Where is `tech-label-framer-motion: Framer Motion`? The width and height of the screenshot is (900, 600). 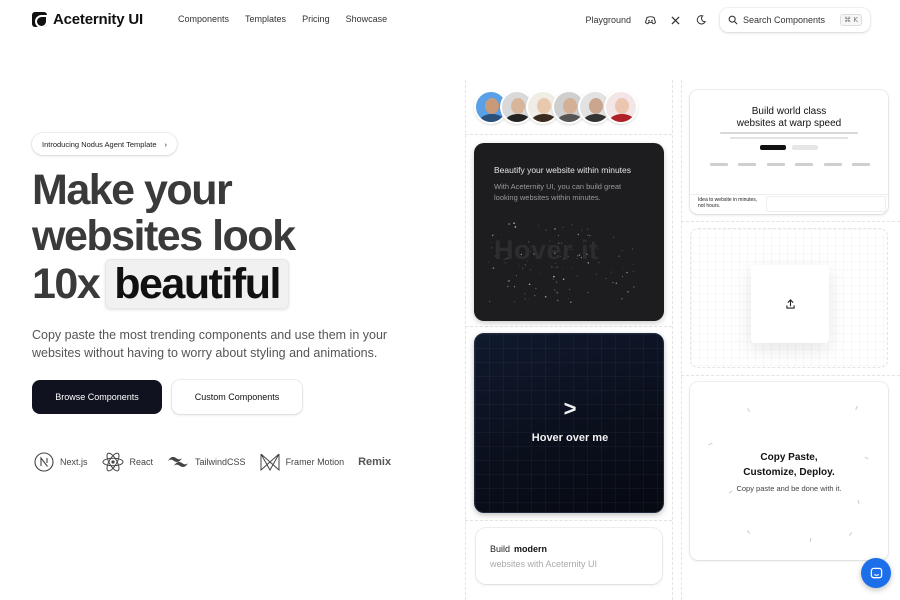 tech-label-framer-motion: Framer Motion is located at coordinates (315, 462).